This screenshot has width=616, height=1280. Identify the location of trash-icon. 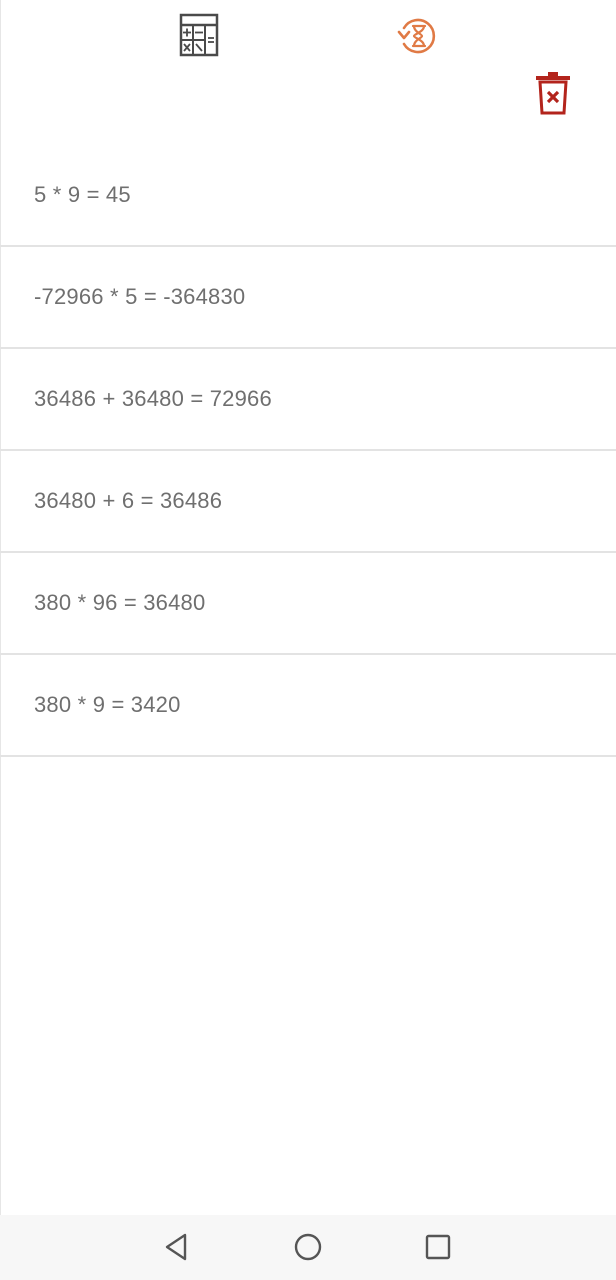
(553, 93).